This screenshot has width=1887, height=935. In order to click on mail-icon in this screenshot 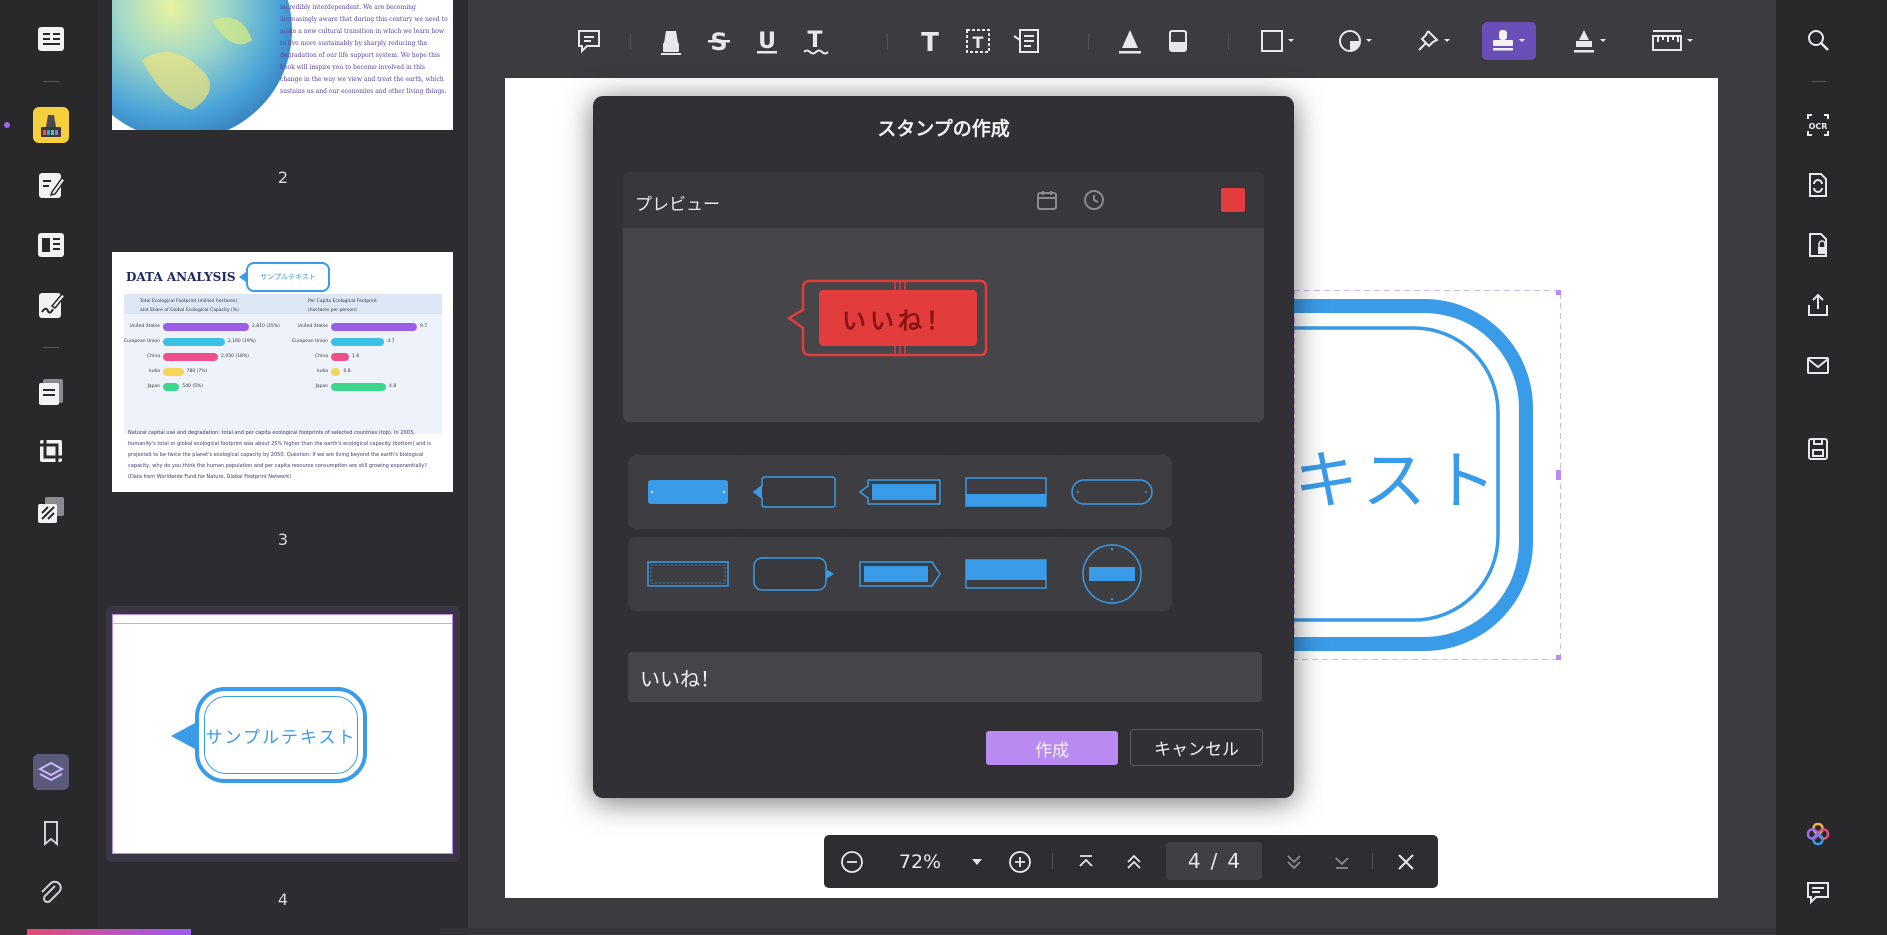, I will do `click(1818, 365)`.